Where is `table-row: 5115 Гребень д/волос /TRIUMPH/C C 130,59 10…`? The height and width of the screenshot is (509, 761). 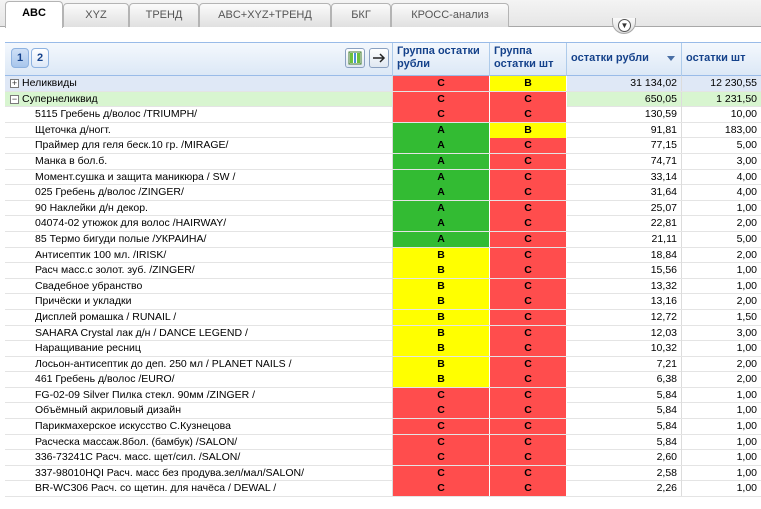 table-row: 5115 Гребень д/волос /TRIUMPH/C C 130,59 10… is located at coordinates (383, 115).